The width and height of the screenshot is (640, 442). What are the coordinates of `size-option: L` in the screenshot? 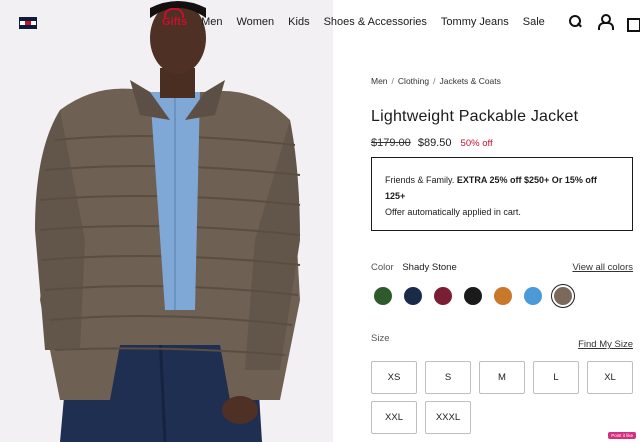 It's located at (556, 377).